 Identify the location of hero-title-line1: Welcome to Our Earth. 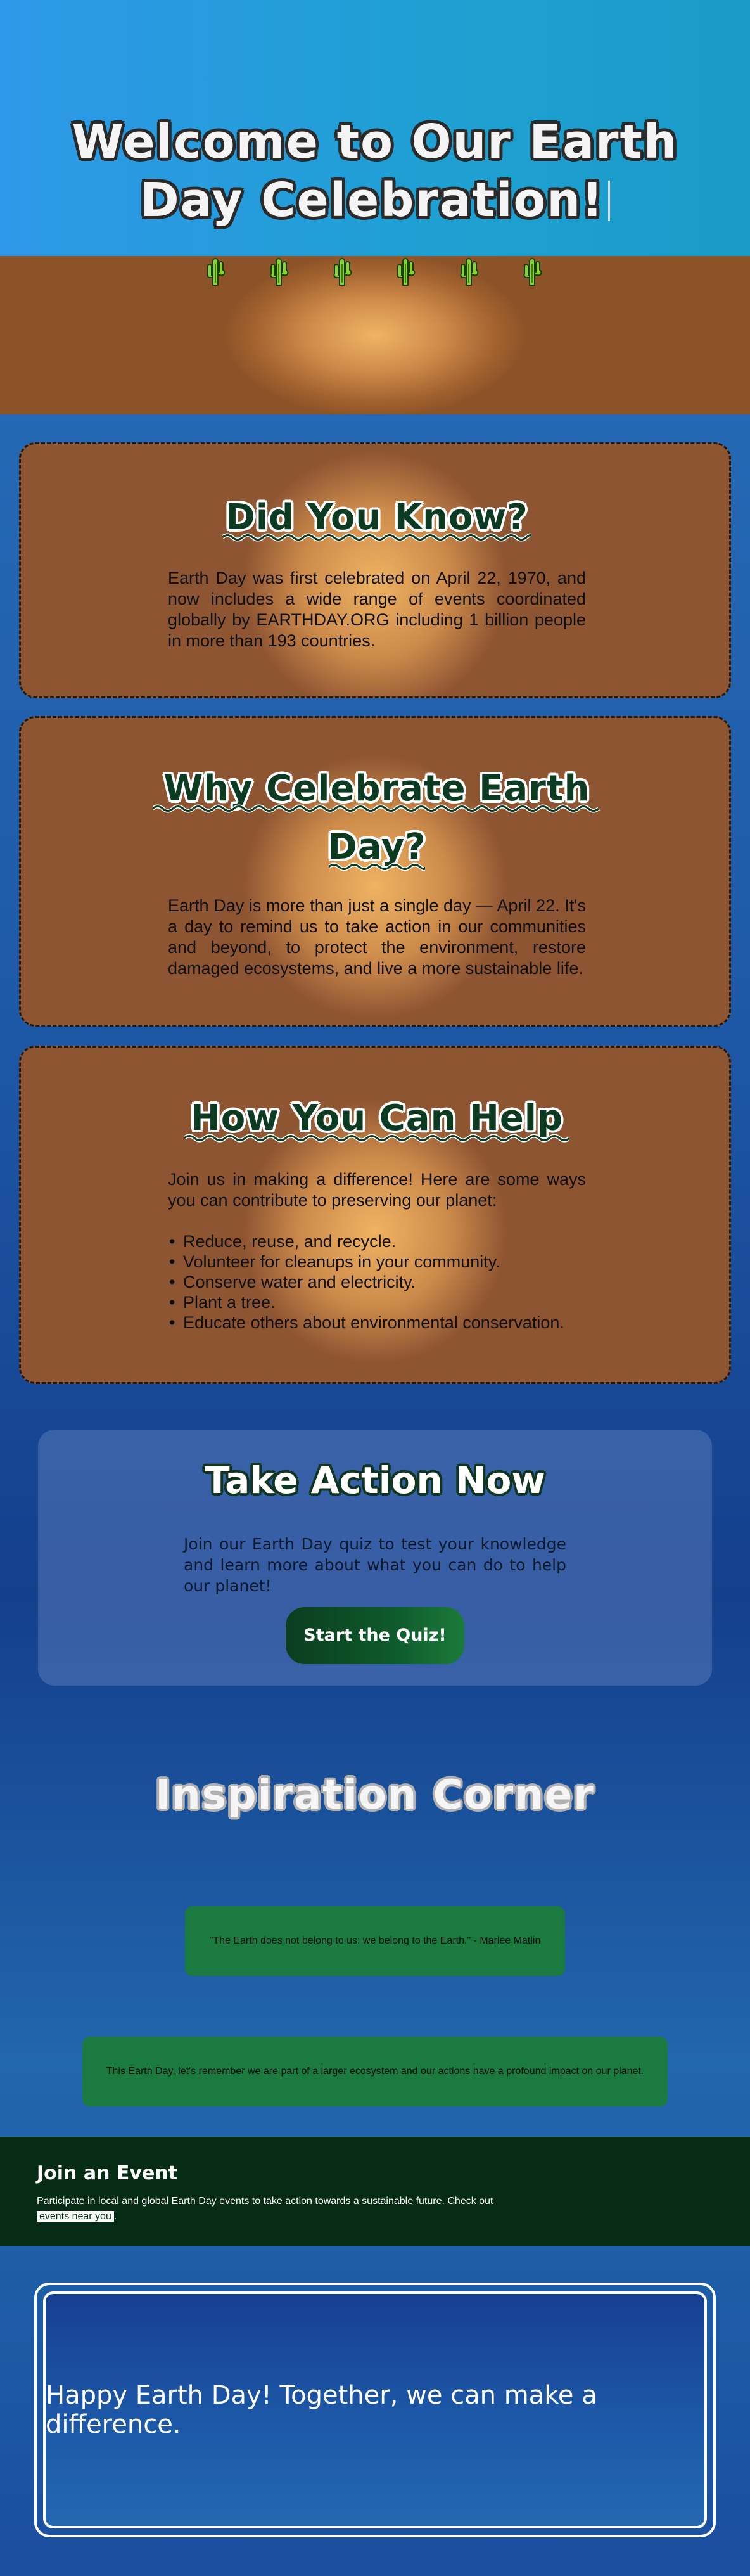
(375, 142).